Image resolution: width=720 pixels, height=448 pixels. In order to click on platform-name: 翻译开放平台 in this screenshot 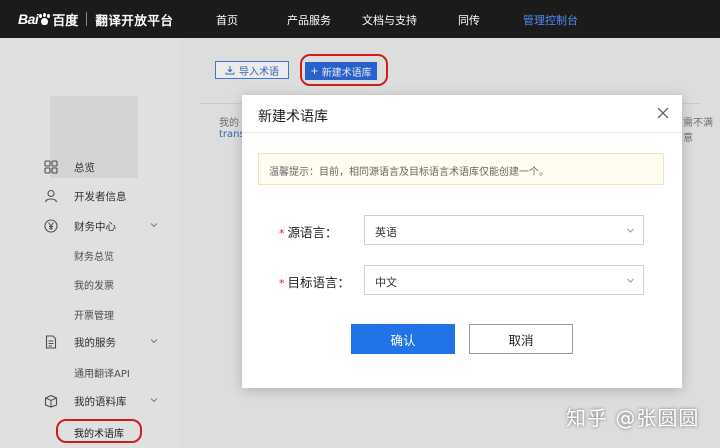, I will do `click(134, 20)`.